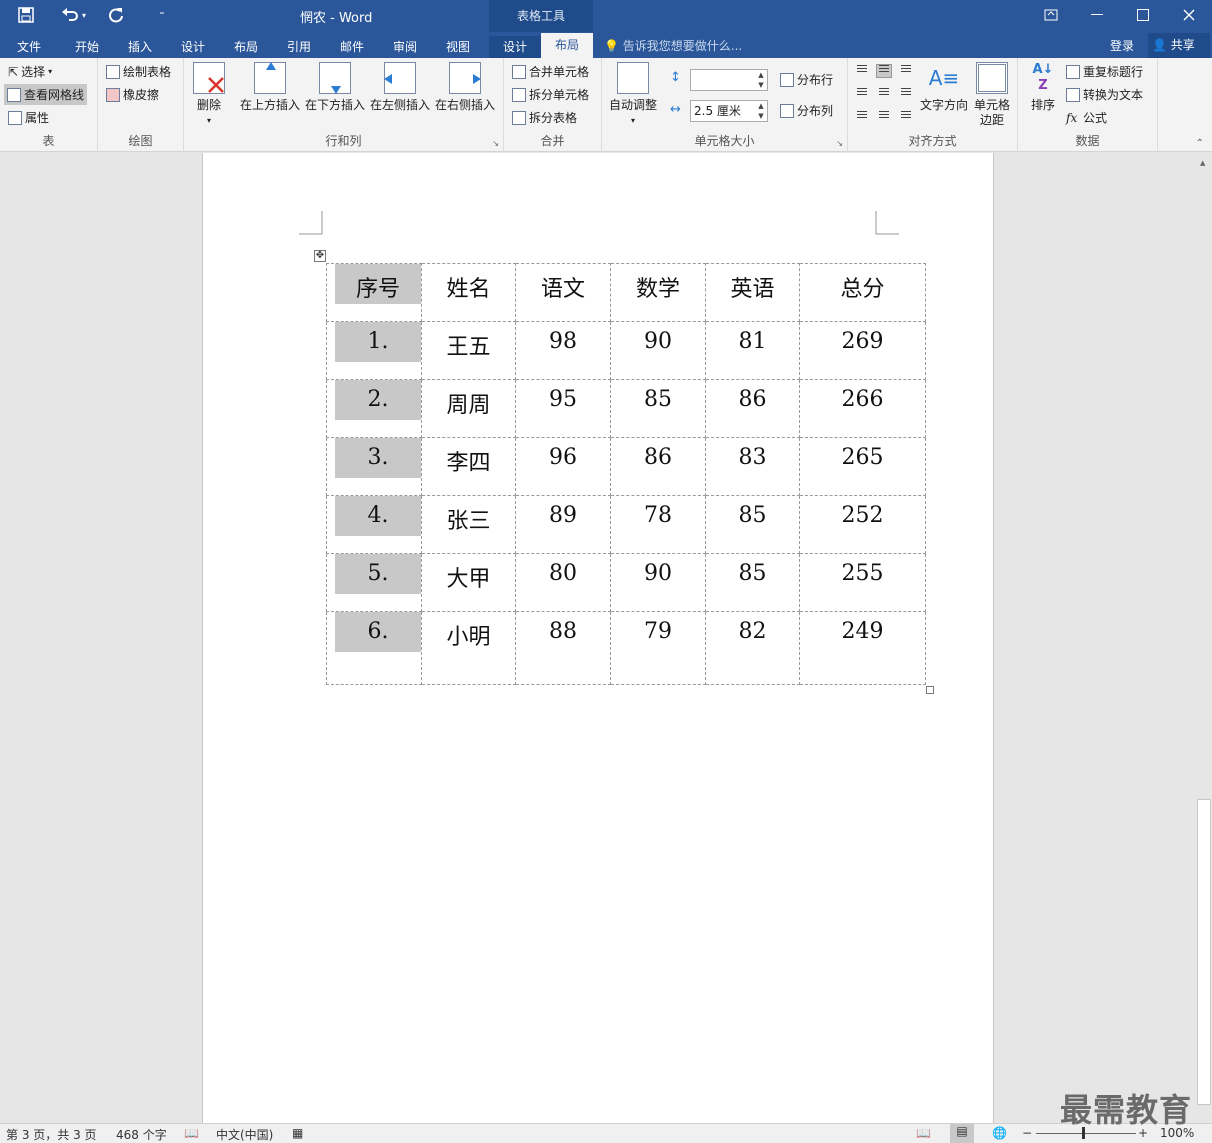  I want to click on table-cell: 78, so click(658, 524).